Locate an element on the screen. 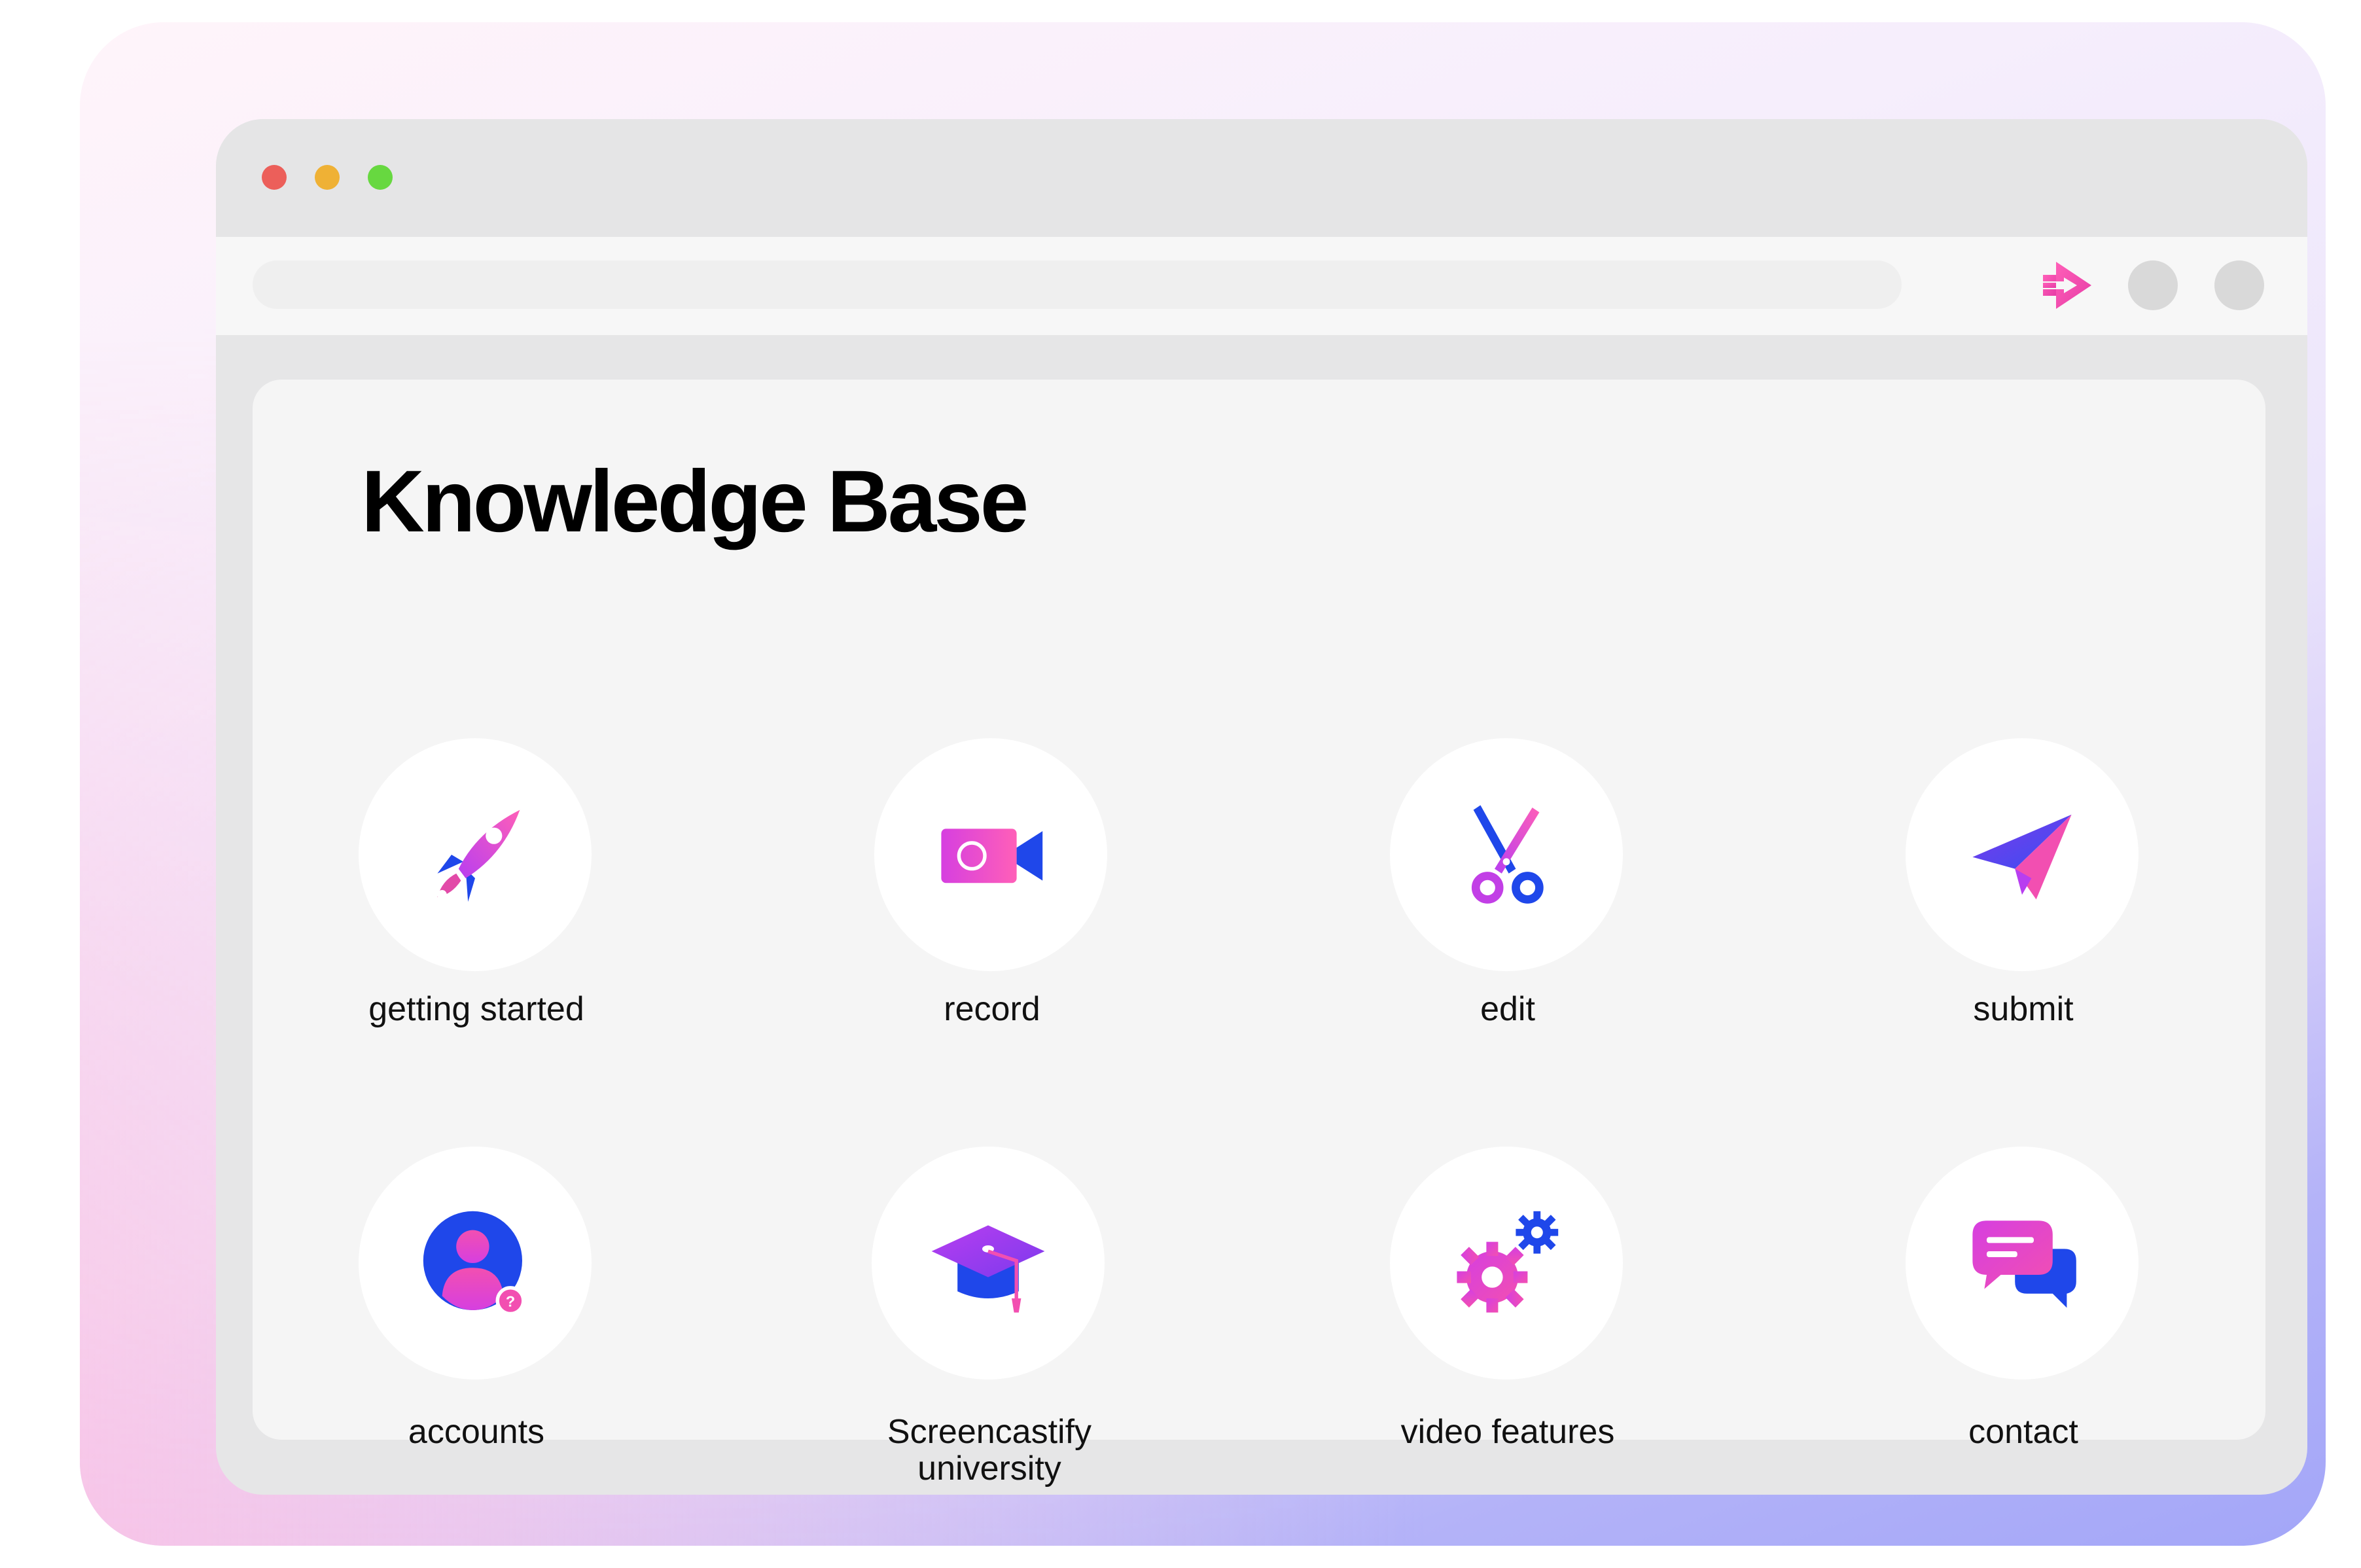  category-accounts: ? accounts is located at coordinates (477, 1298).